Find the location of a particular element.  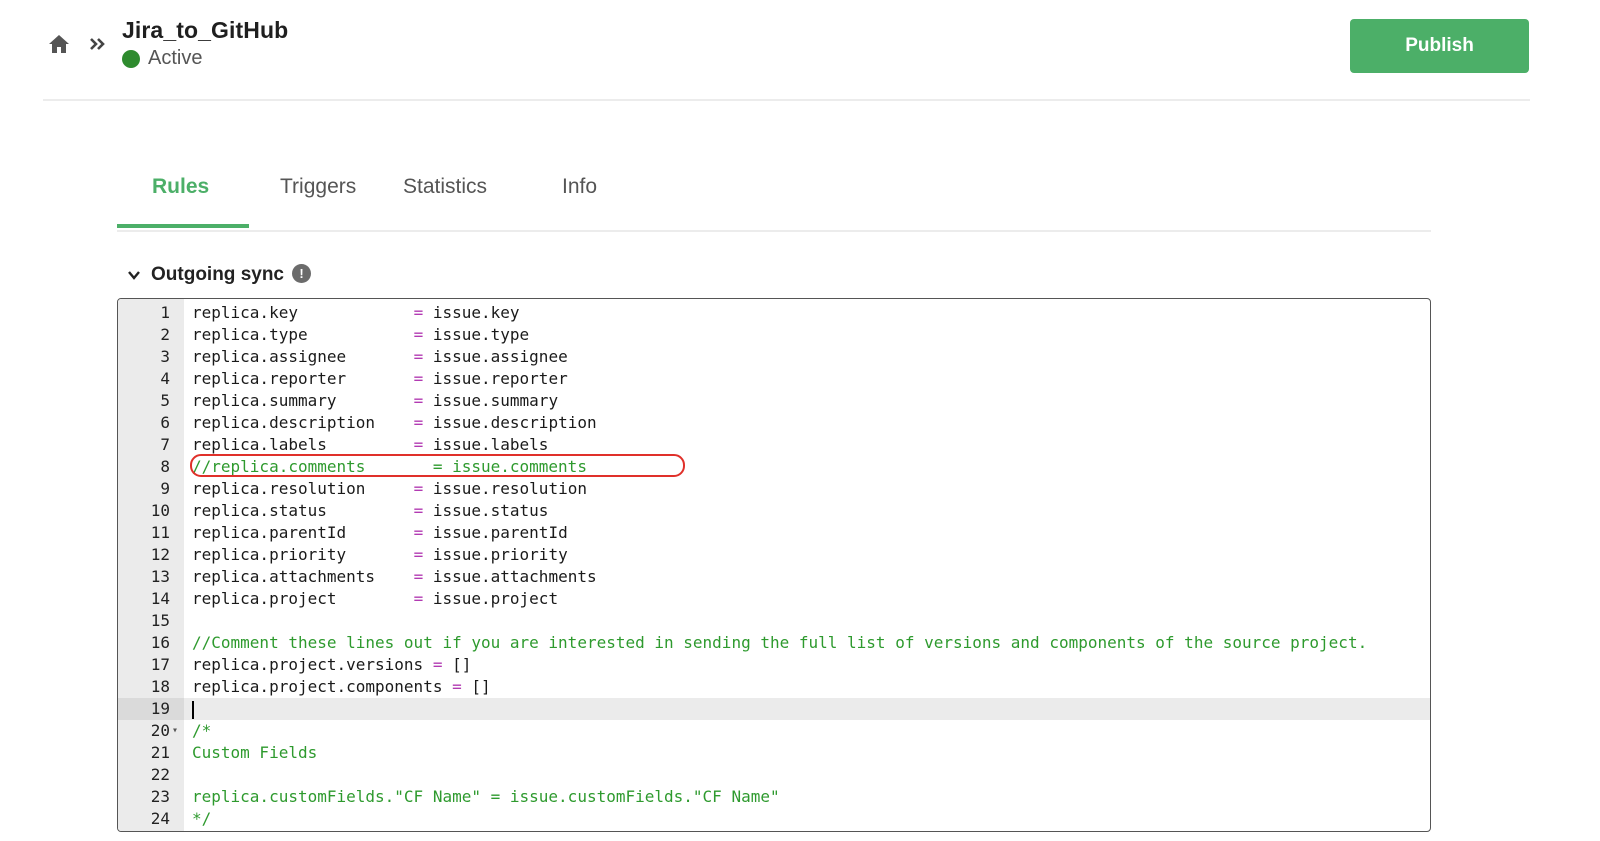

code-line: 22 is located at coordinates (774, 775).